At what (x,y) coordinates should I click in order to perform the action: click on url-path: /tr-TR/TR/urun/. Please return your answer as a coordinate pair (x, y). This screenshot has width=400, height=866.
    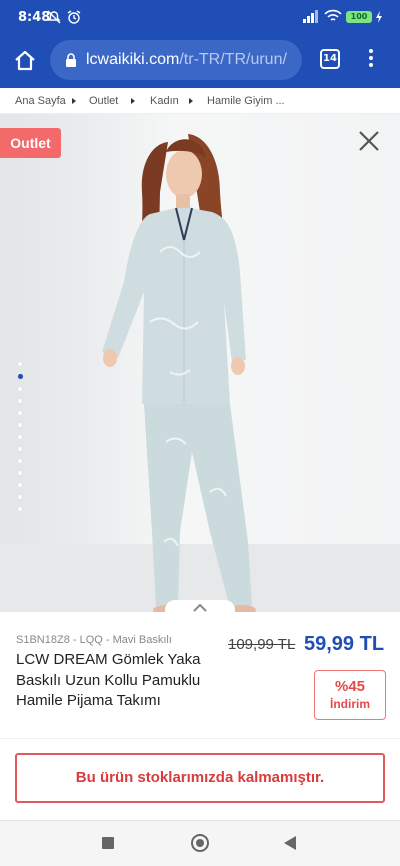
    Looking at the image, I should click on (233, 59).